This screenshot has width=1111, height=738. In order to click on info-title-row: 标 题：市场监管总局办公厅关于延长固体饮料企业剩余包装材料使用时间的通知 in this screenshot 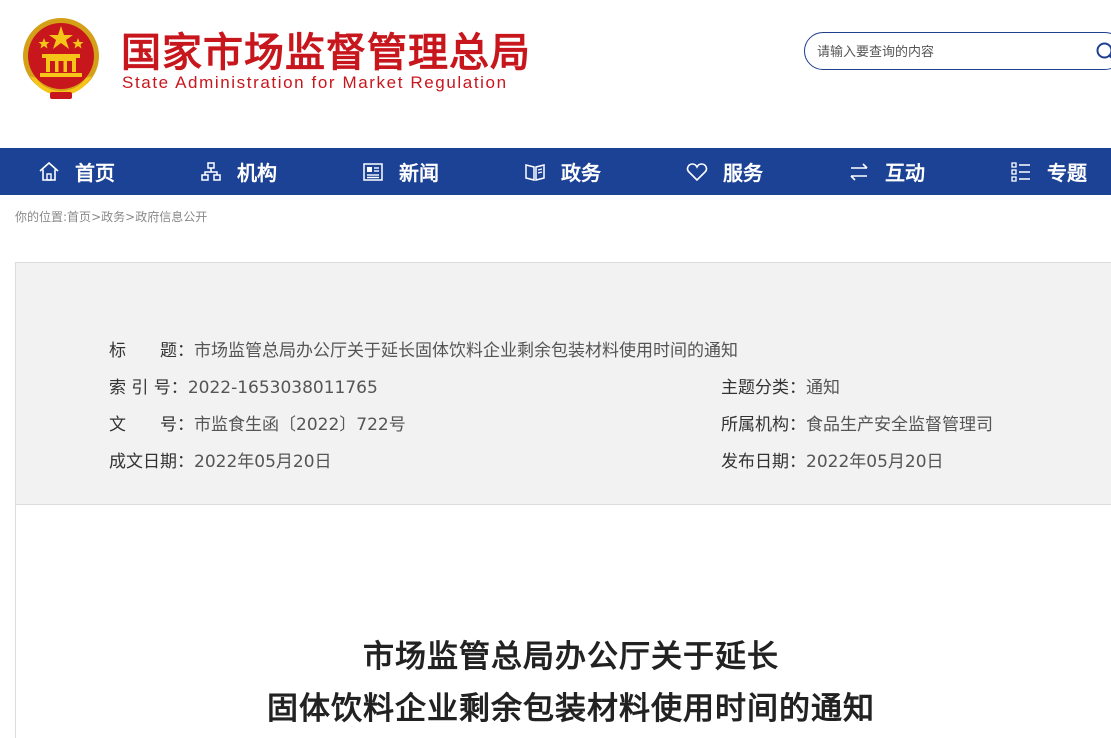, I will do `click(423, 348)`.